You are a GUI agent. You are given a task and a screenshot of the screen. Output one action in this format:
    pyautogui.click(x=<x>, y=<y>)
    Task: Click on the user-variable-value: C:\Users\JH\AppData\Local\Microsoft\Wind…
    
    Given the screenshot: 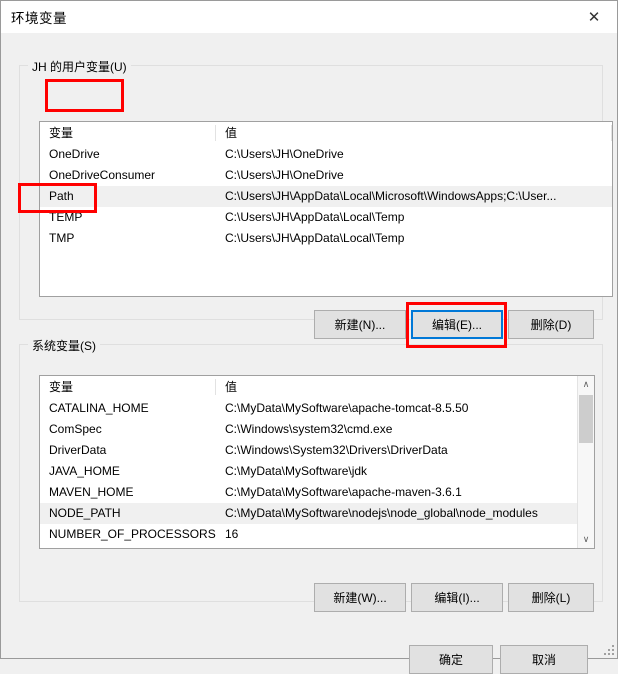 What is the action you would take?
    pyautogui.click(x=391, y=196)
    